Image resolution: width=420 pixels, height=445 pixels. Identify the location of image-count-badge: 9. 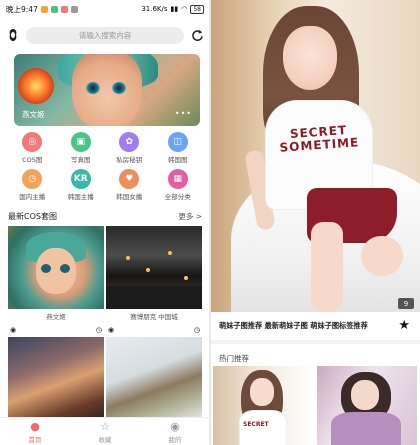
(406, 303).